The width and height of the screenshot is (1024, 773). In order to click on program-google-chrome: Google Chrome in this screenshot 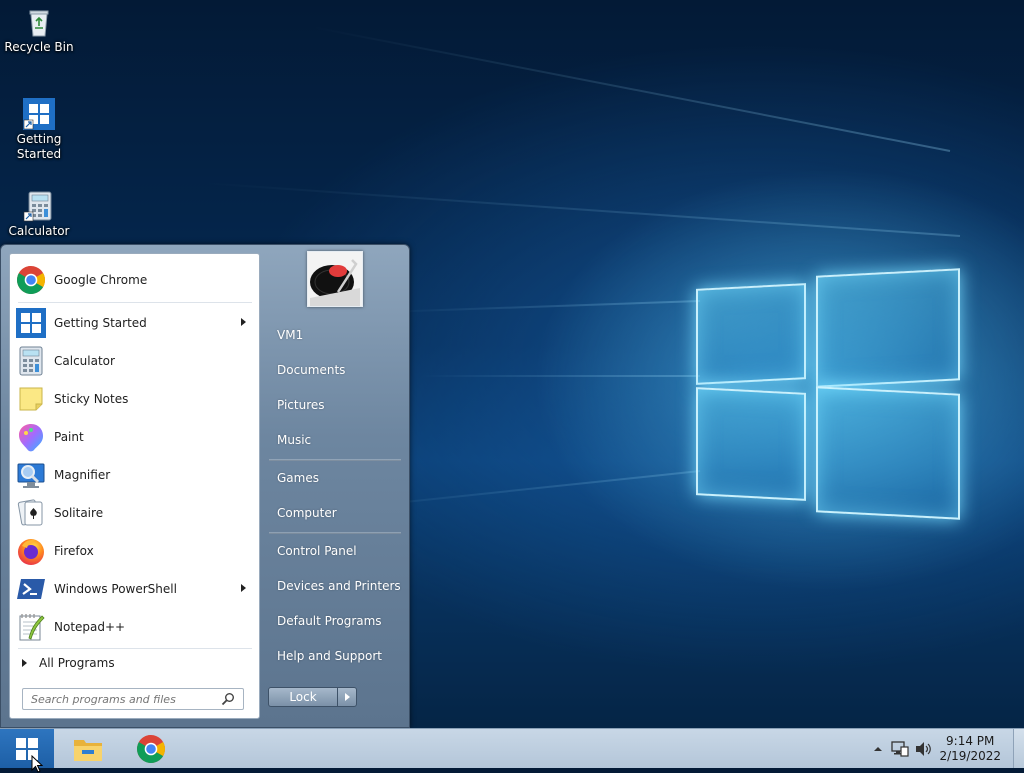, I will do `click(135, 280)`.